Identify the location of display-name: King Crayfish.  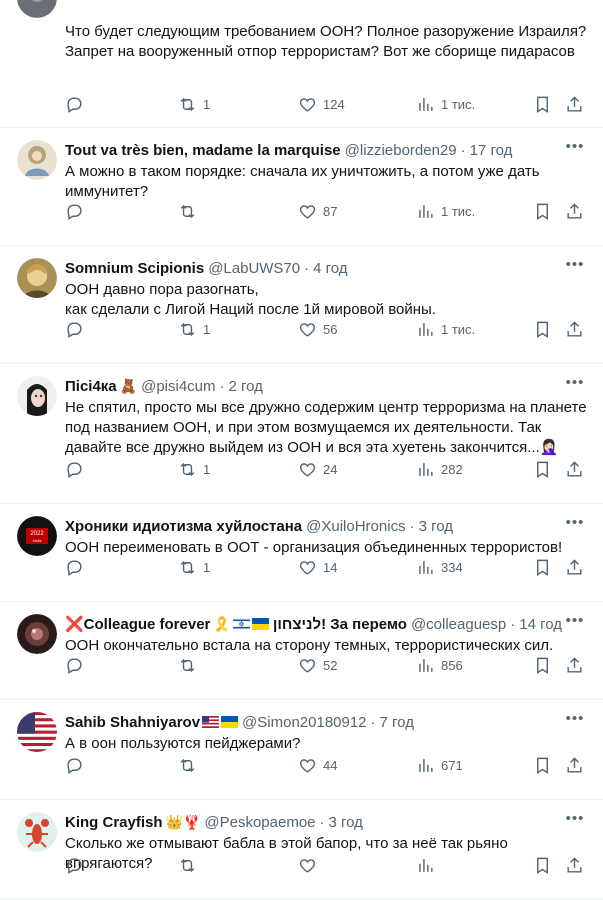
(114, 822).